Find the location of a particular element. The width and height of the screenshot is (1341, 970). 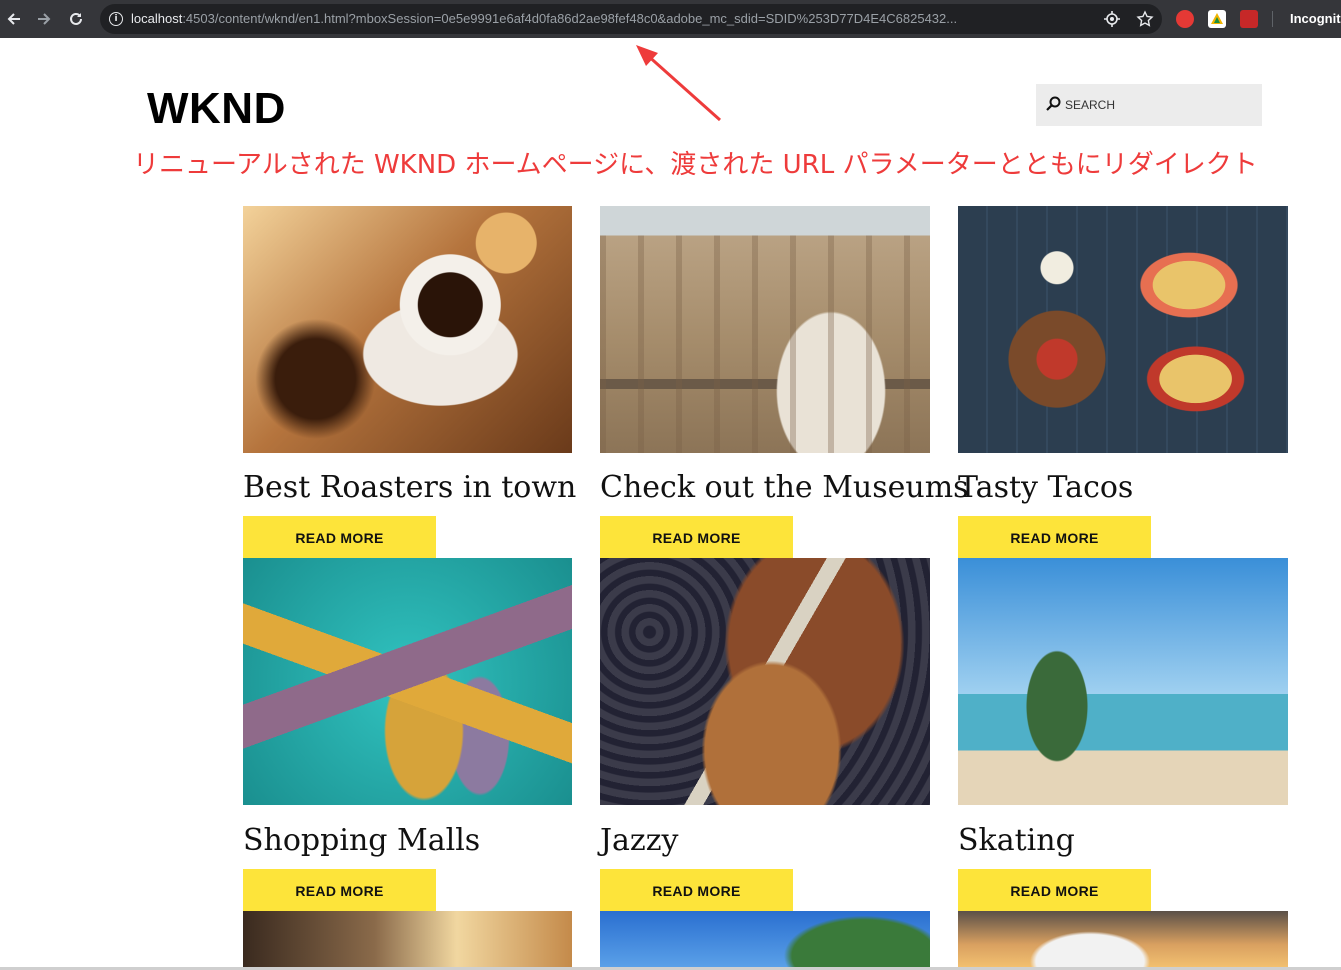

card-title: Tasty Tacos is located at coordinates (1045, 487).